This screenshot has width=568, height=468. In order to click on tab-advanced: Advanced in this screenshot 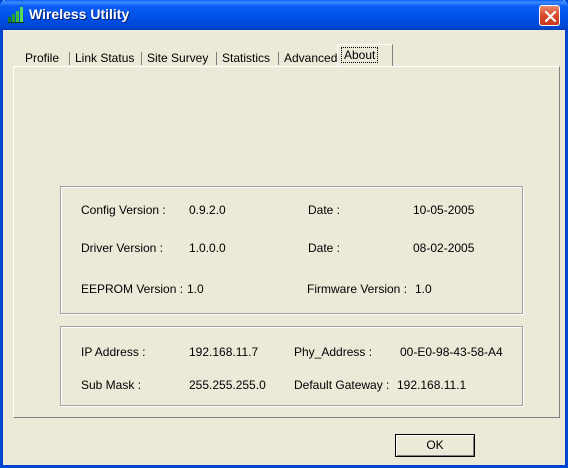, I will do `click(310, 58)`.